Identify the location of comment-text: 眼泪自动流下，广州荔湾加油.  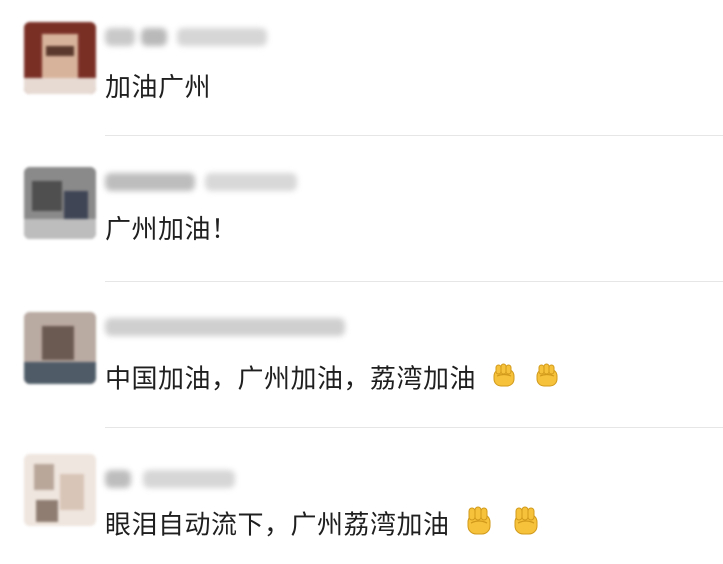
(277, 525).